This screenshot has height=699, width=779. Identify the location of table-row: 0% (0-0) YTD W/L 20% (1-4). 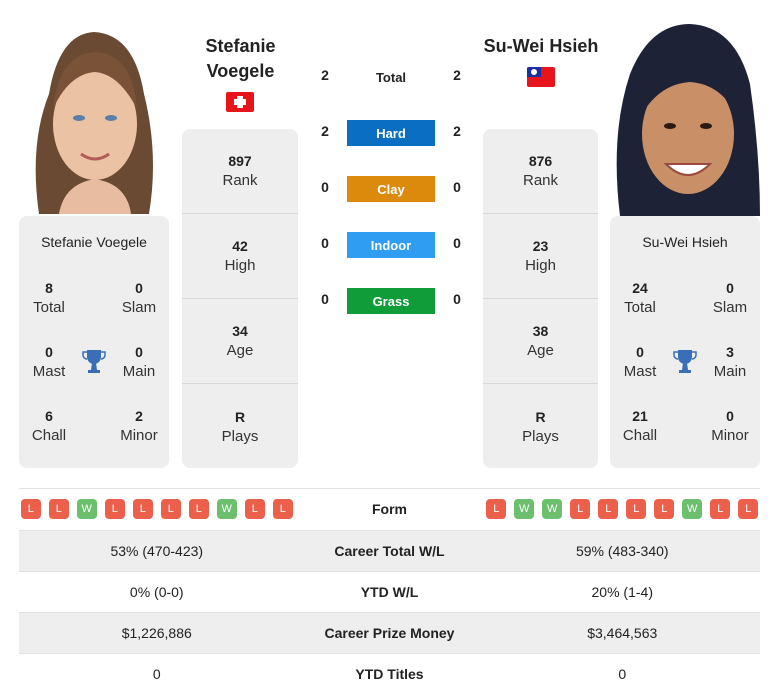
(389, 591).